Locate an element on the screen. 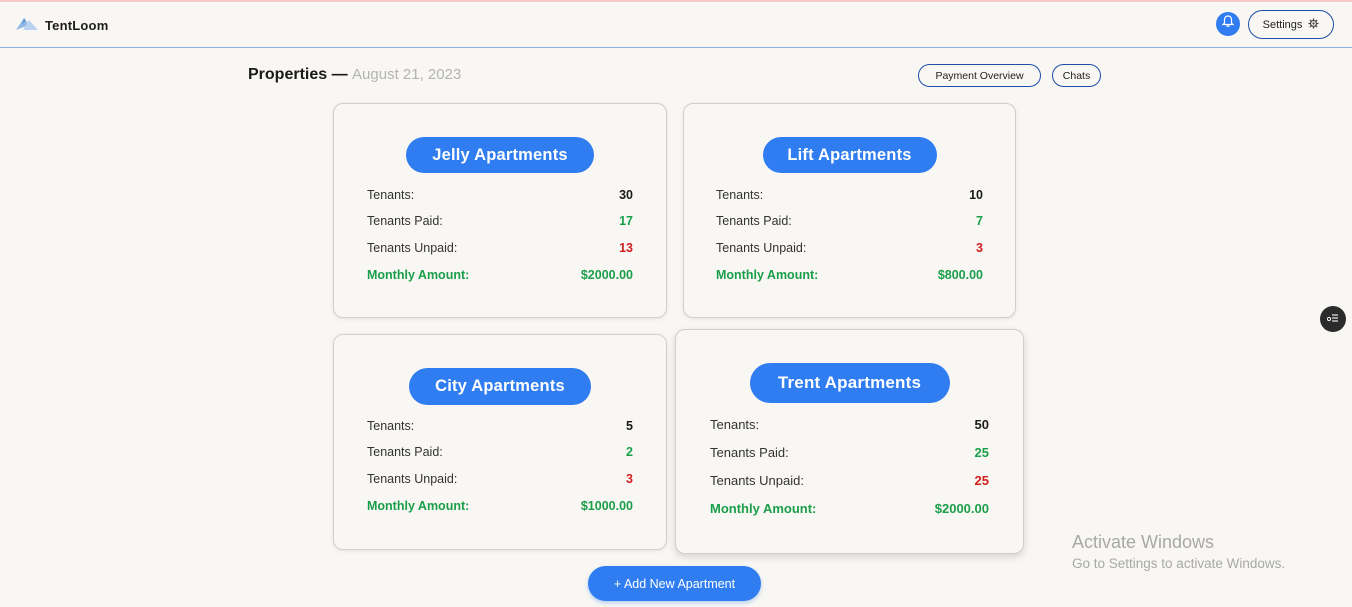 The image size is (1352, 607). page-header: Properties — August 21, 2023 is located at coordinates (354, 75).